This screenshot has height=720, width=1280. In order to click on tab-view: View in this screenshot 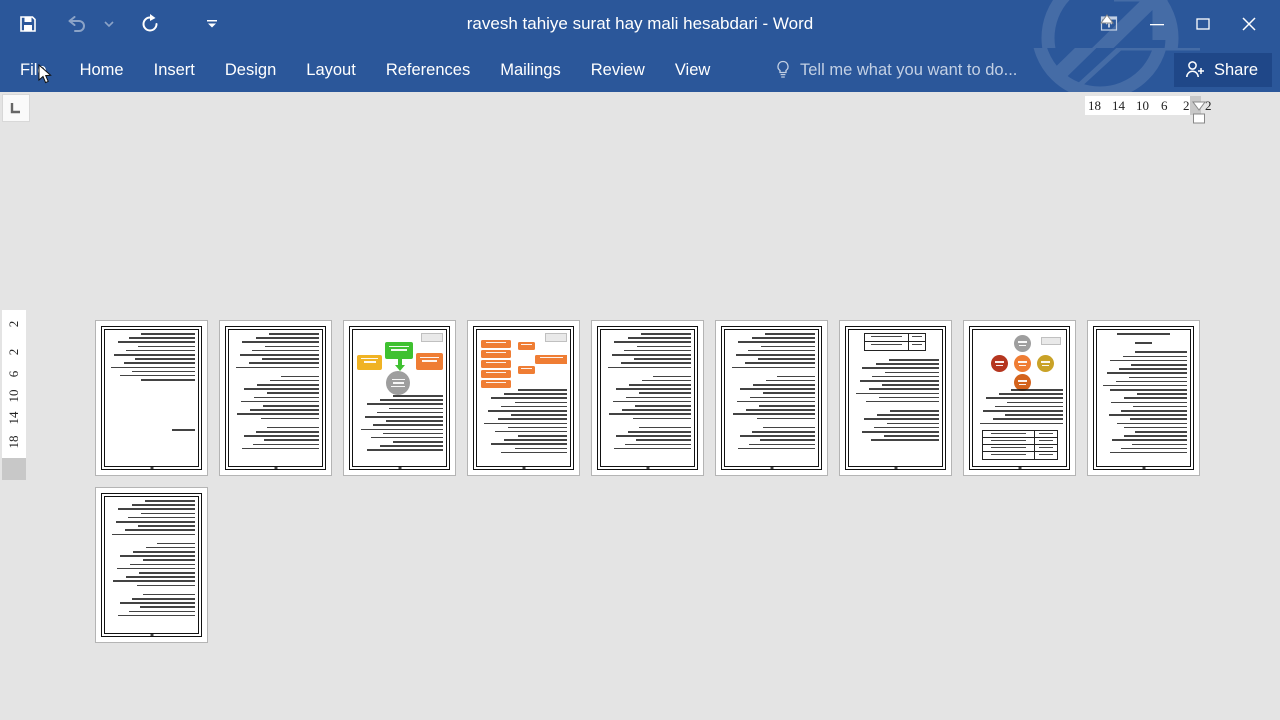, I will do `click(692, 70)`.